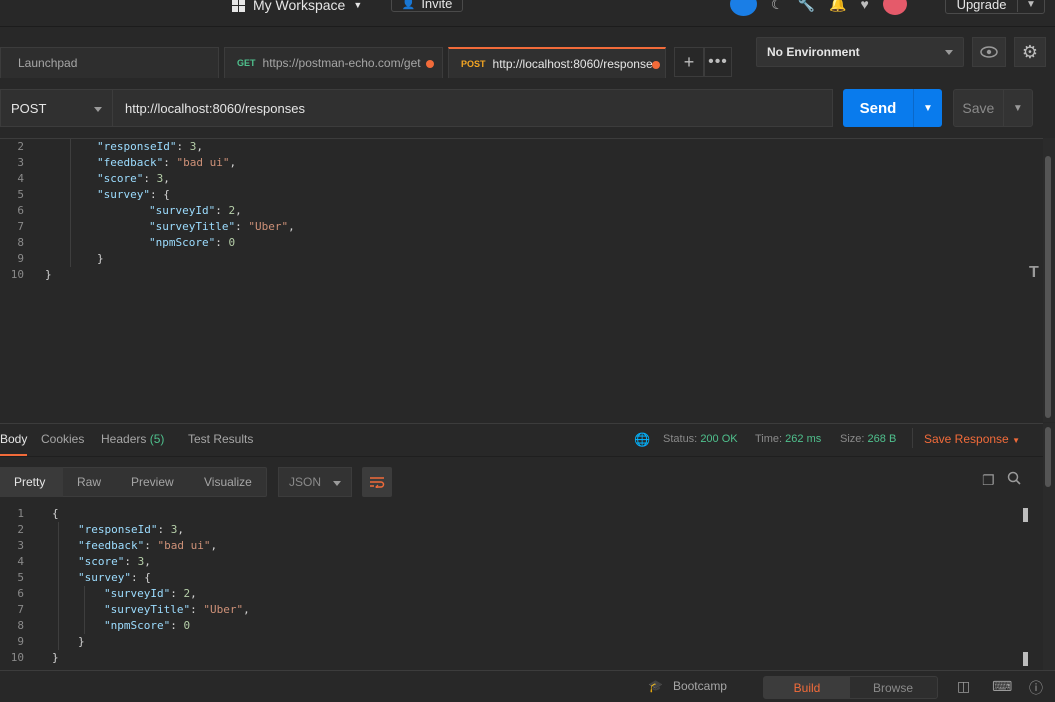  Describe the element at coordinates (718, 62) in the screenshot. I see `tab-options-button: •••` at that location.